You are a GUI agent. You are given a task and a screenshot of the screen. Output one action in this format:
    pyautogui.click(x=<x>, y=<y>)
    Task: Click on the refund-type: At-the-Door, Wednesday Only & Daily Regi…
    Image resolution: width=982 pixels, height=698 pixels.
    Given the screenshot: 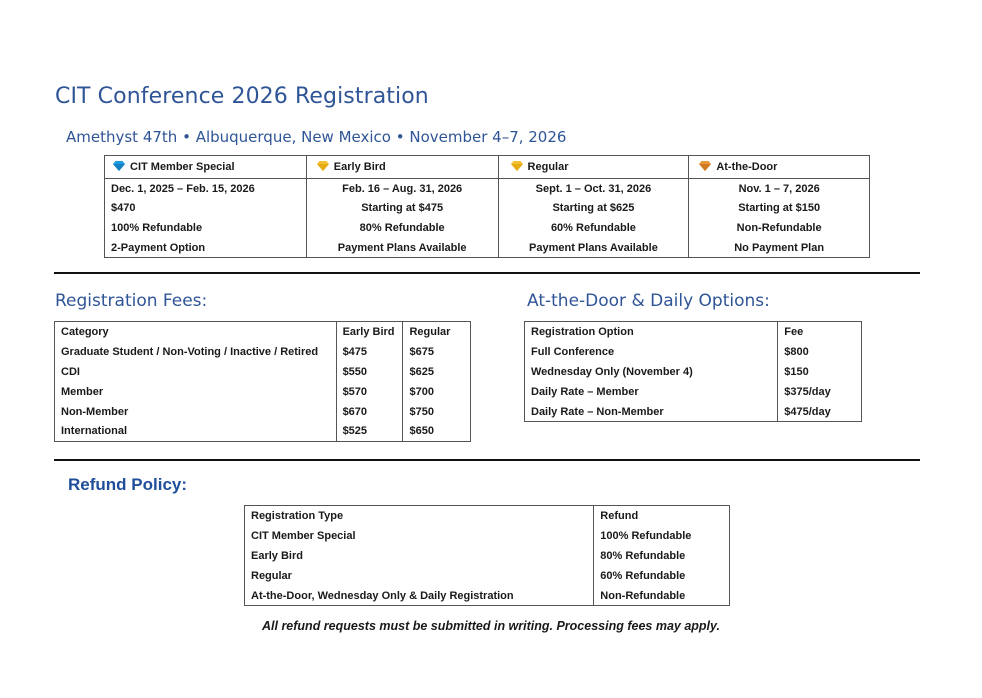 What is the action you would take?
    pyautogui.click(x=382, y=595)
    